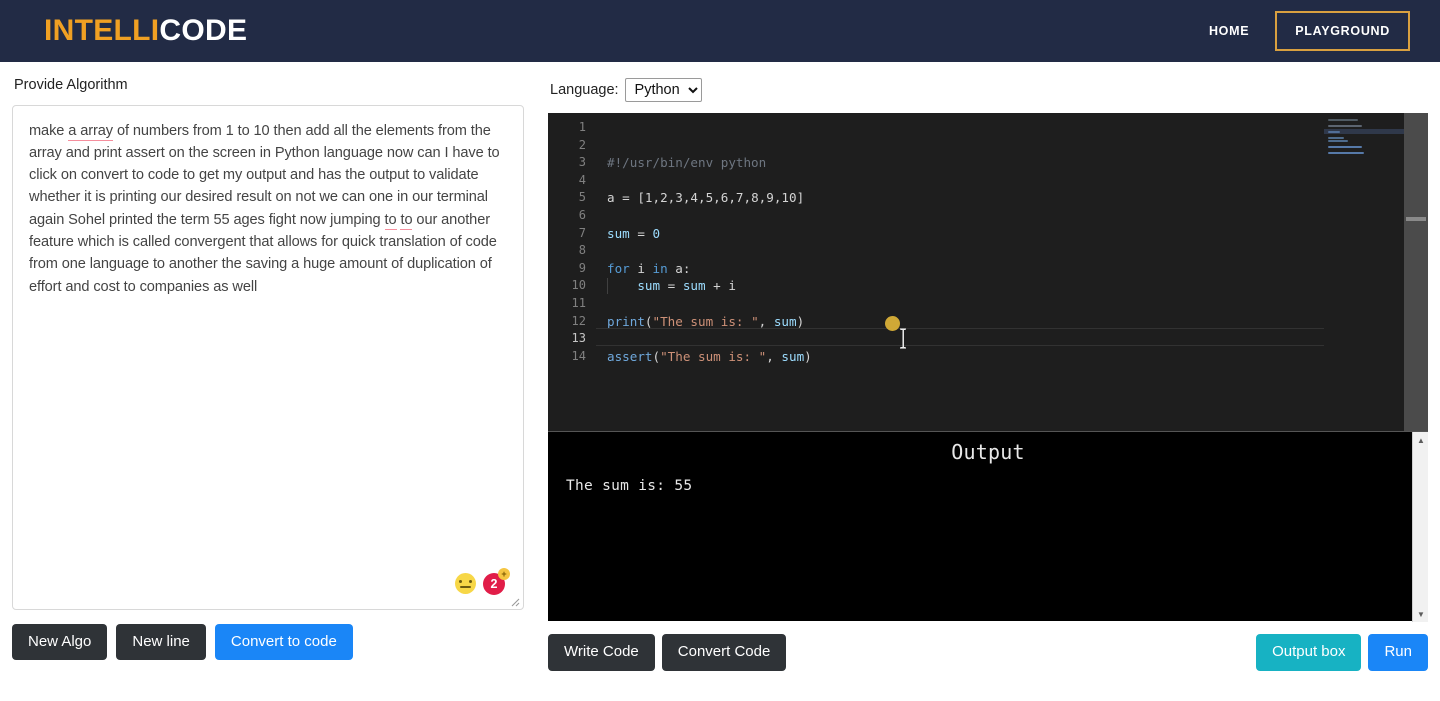 The width and height of the screenshot is (1440, 701). Describe the element at coordinates (161, 641) in the screenshot. I see `new-line-button: New line` at that location.